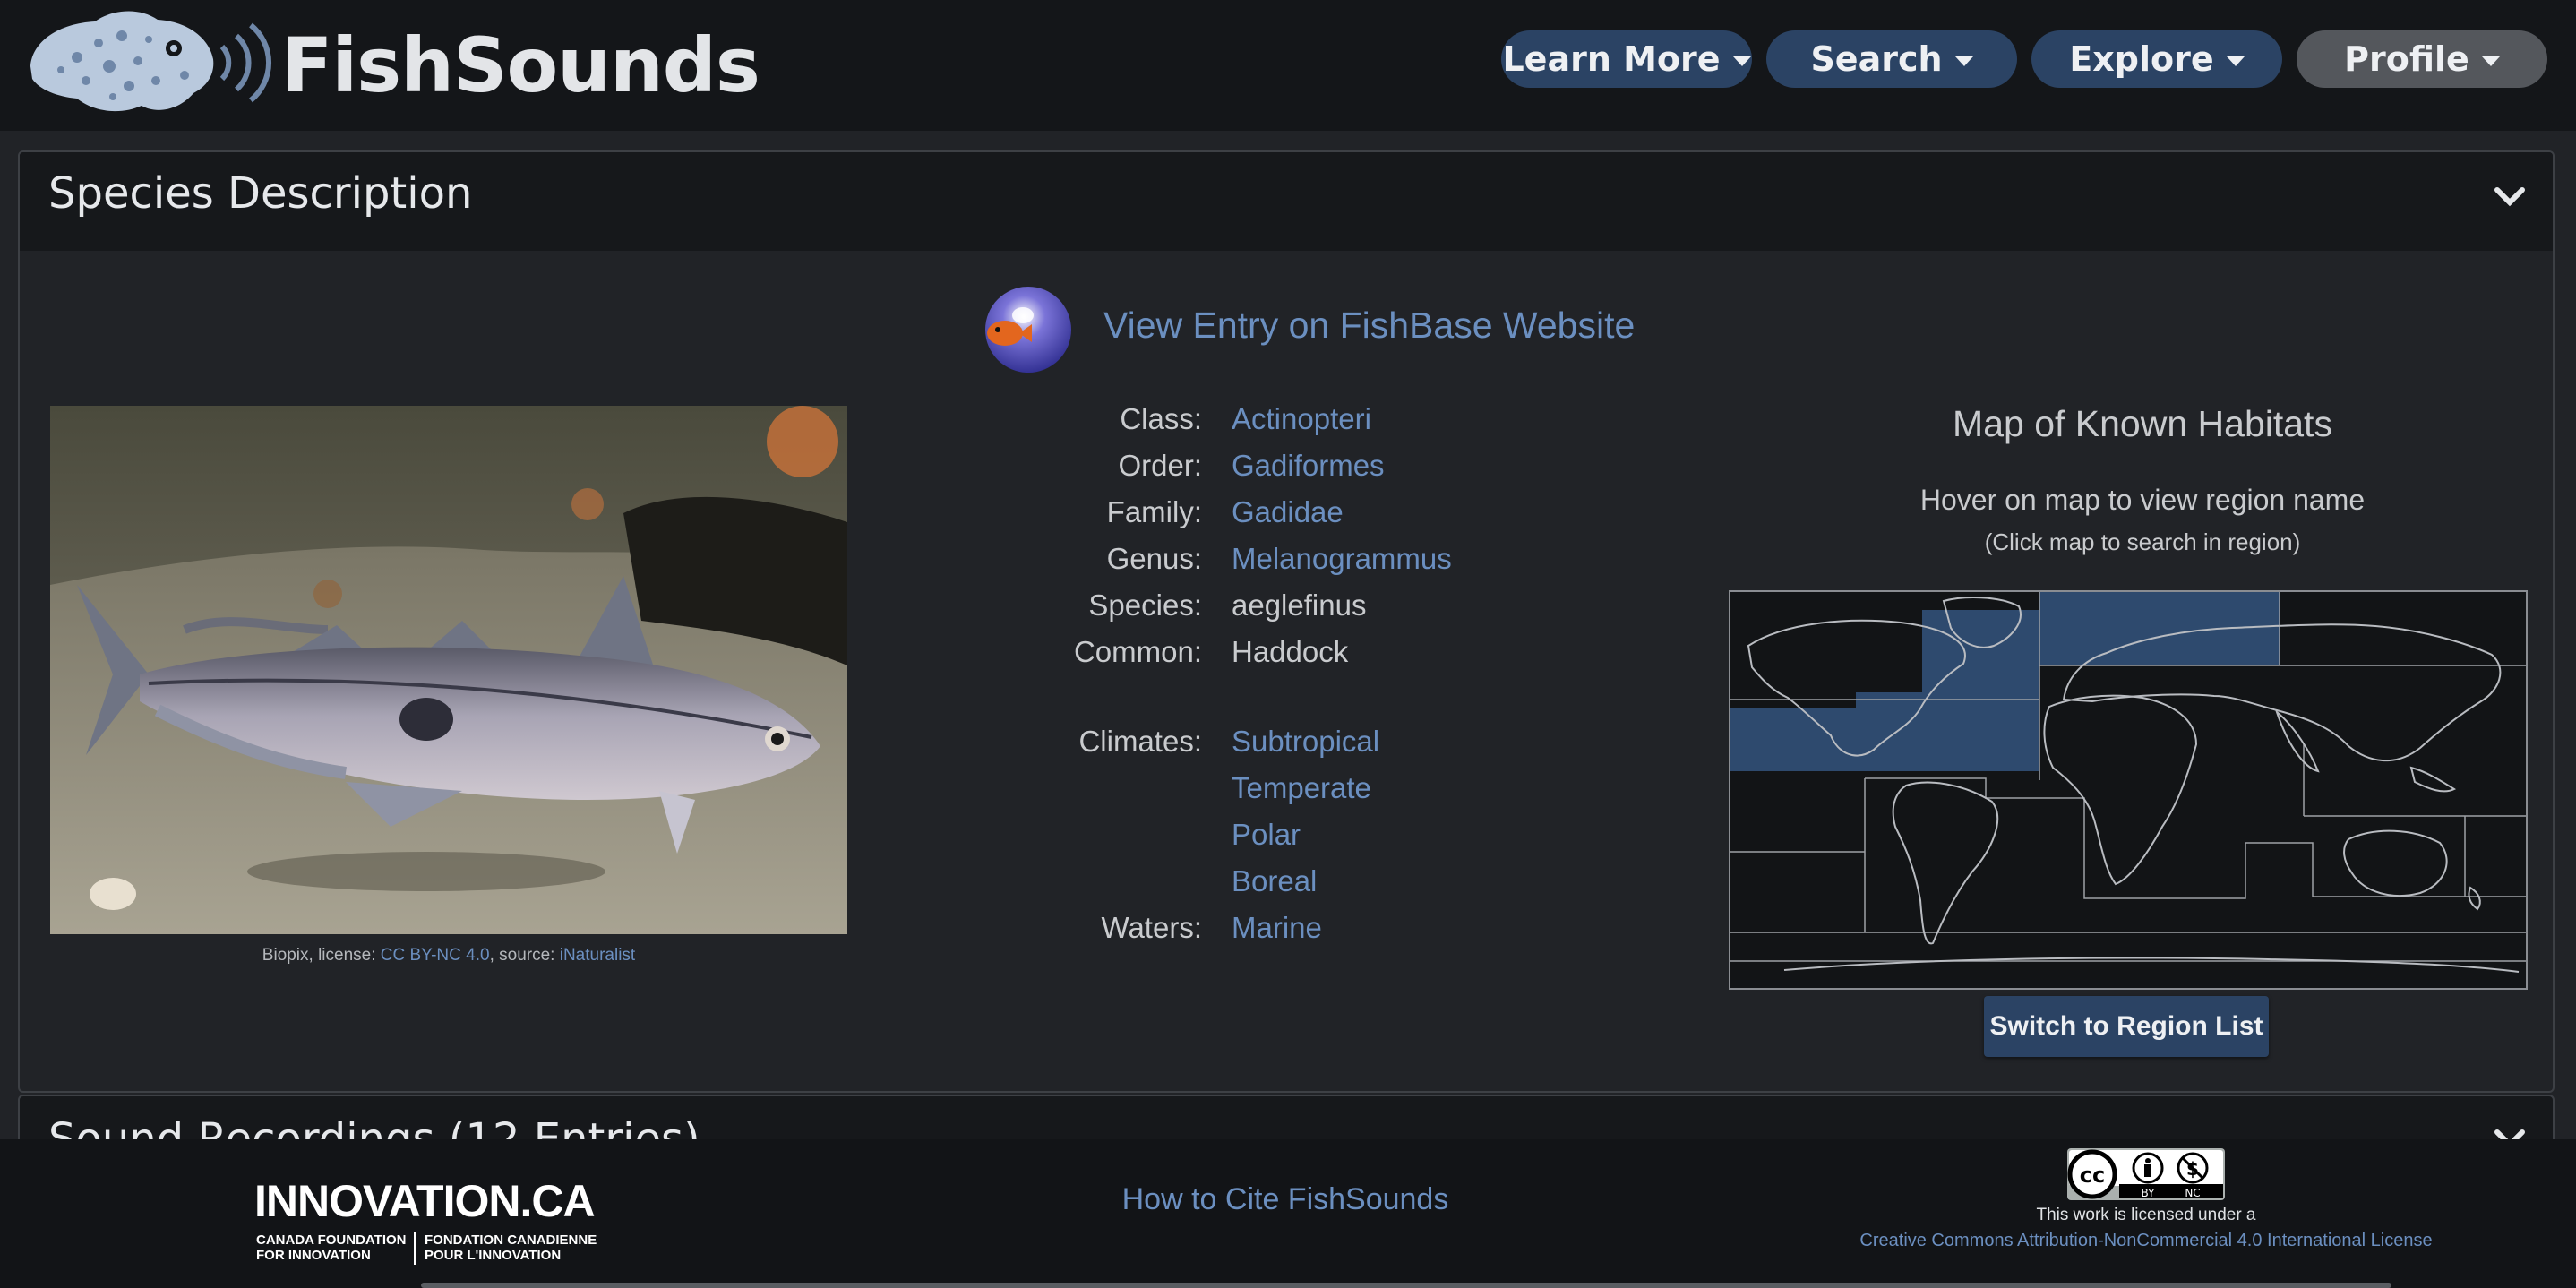 The height and width of the screenshot is (1288, 2576). What do you see at coordinates (2141, 59) in the screenshot?
I see `explore-label: Explore` at bounding box center [2141, 59].